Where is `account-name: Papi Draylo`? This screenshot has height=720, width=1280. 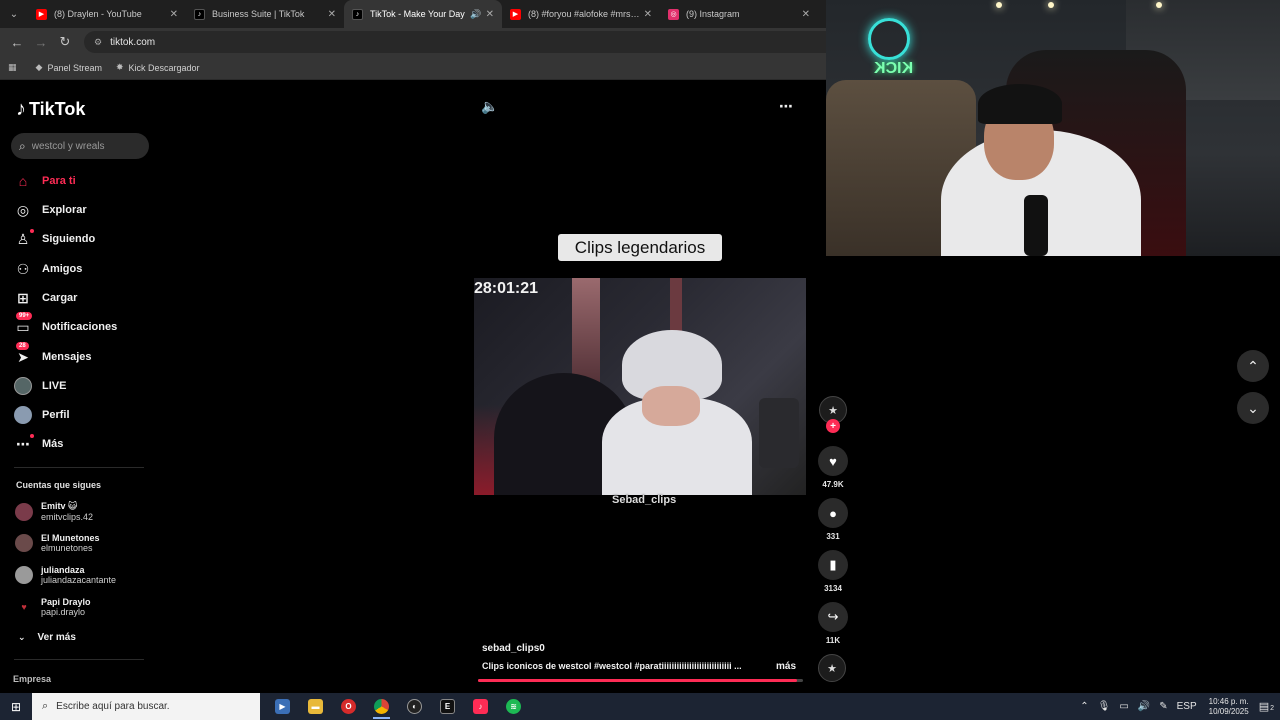
account-name: Papi Draylo is located at coordinates (66, 602).